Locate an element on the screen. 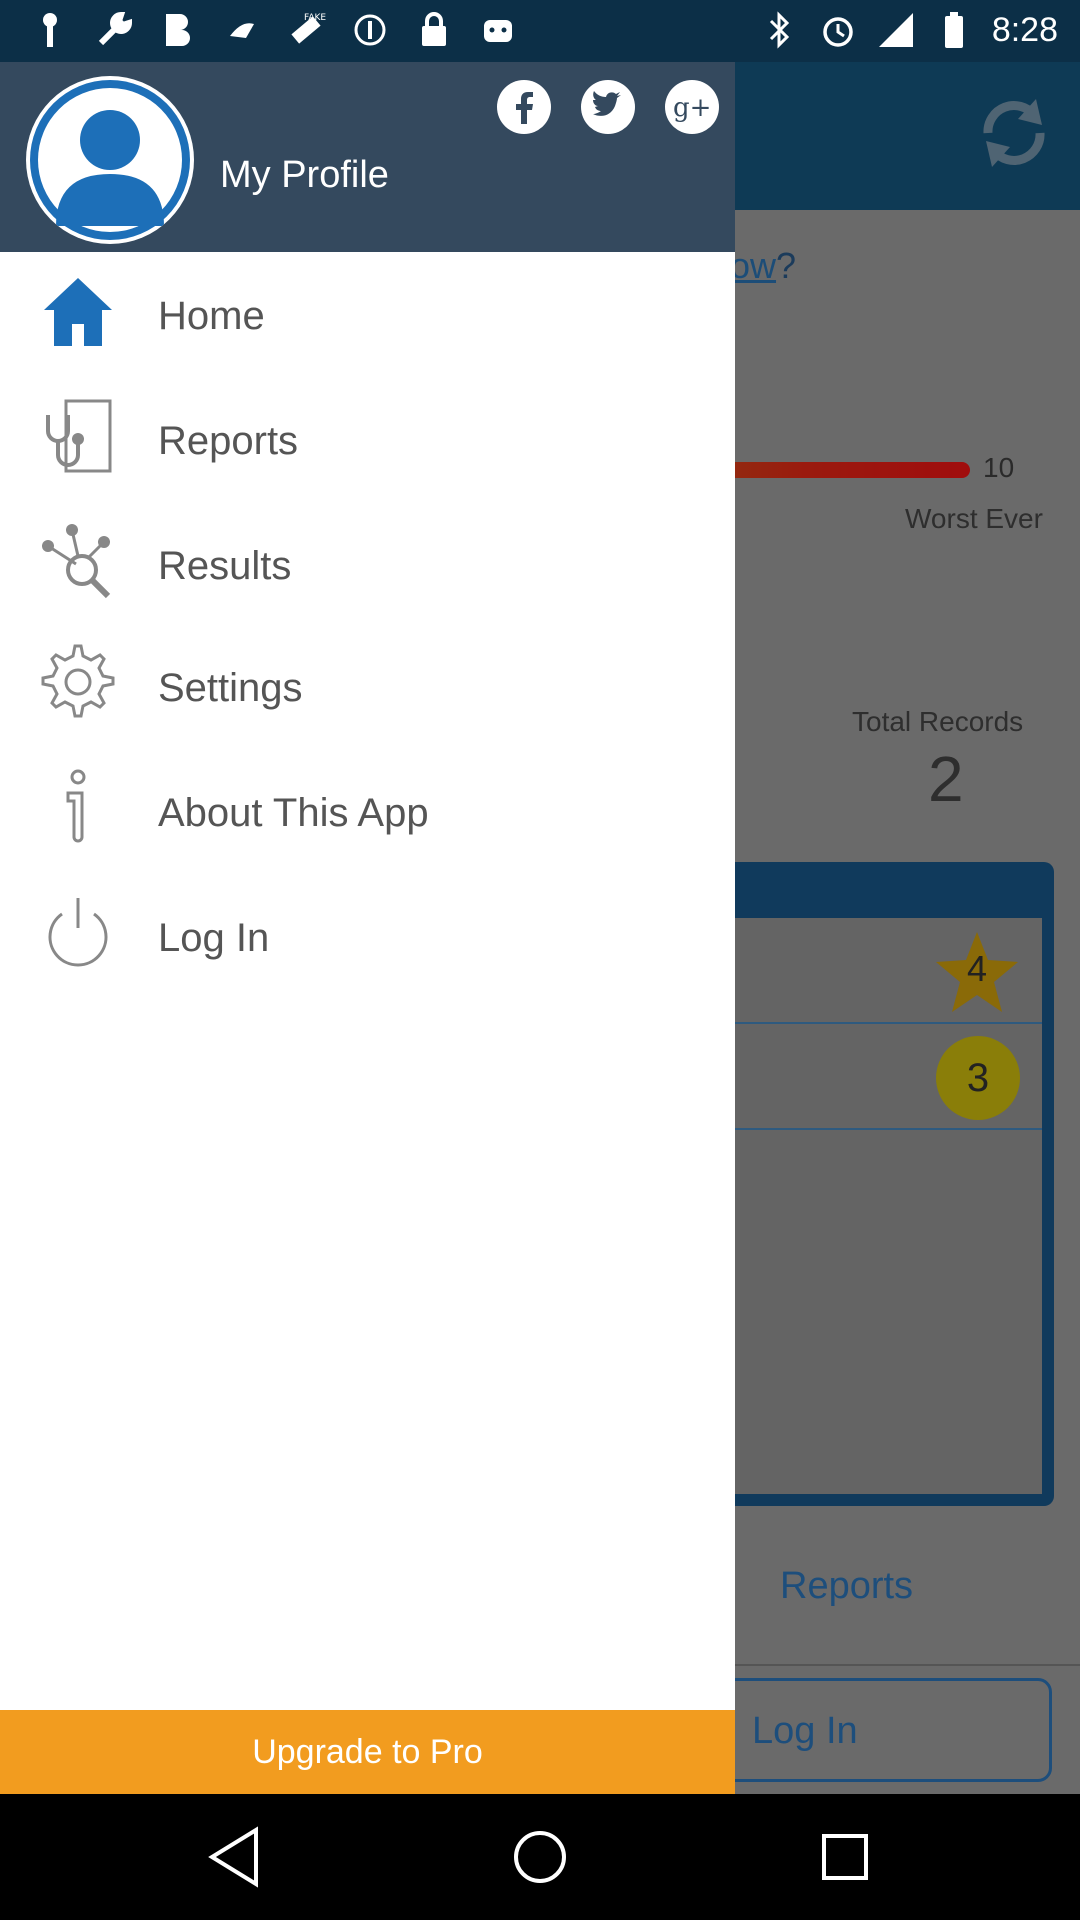  info-icon is located at coordinates (78, 807).